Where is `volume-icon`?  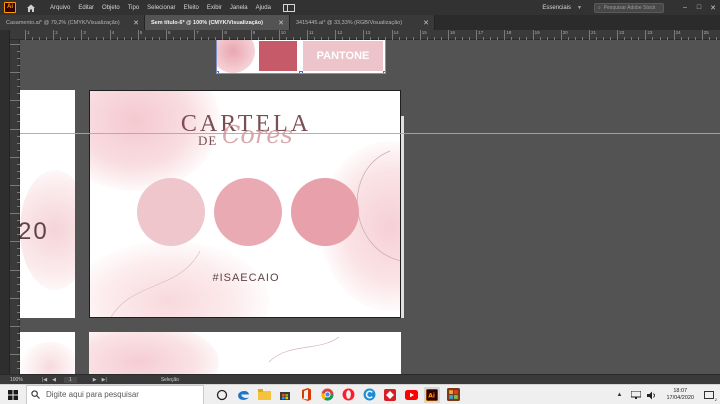
volume-icon is located at coordinates (652, 395).